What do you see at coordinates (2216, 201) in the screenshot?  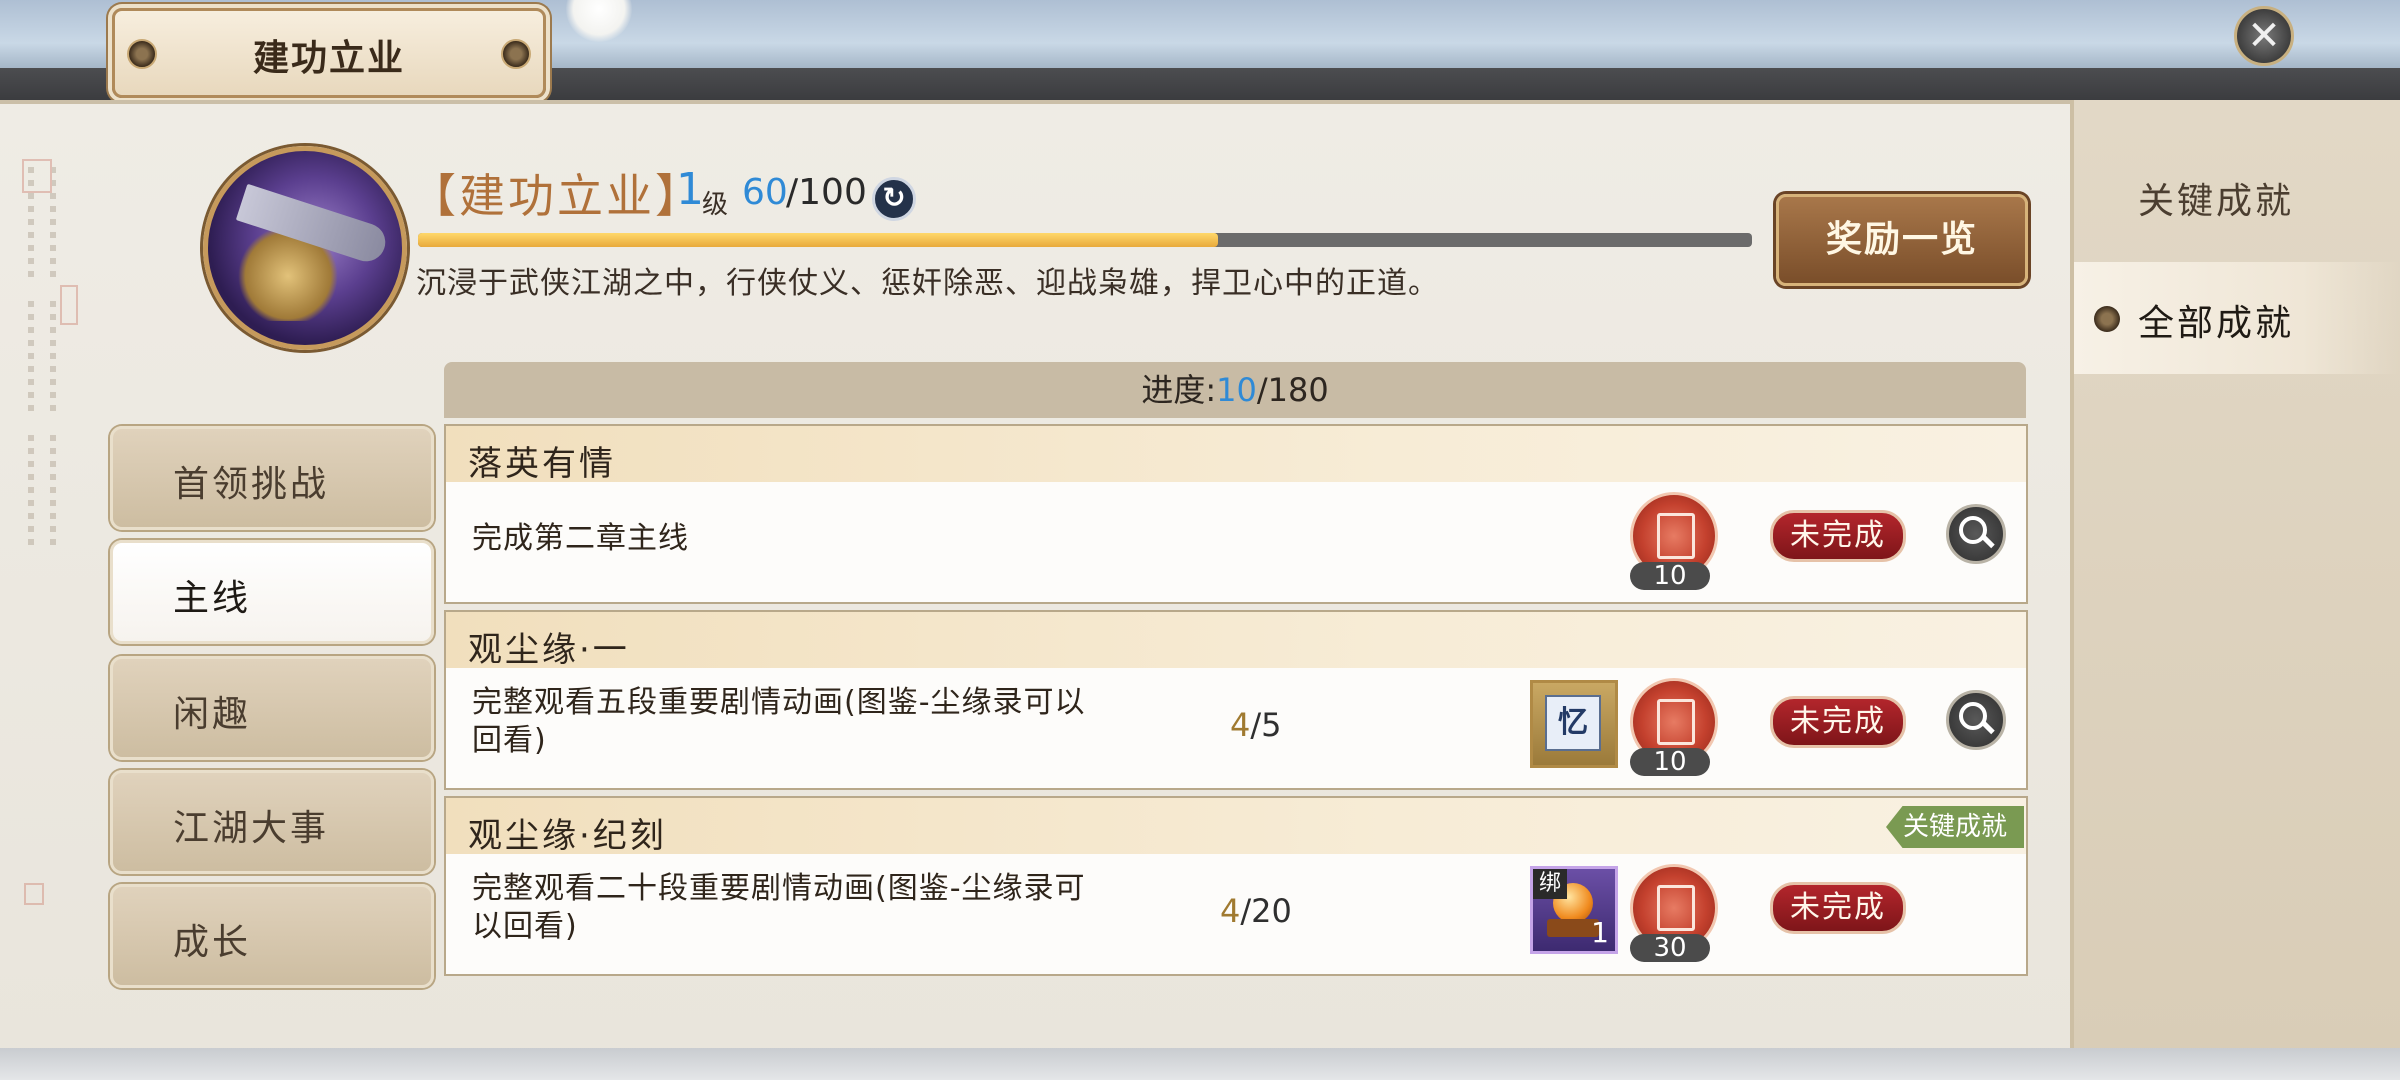 I see `tab-label: 关键成就` at bounding box center [2216, 201].